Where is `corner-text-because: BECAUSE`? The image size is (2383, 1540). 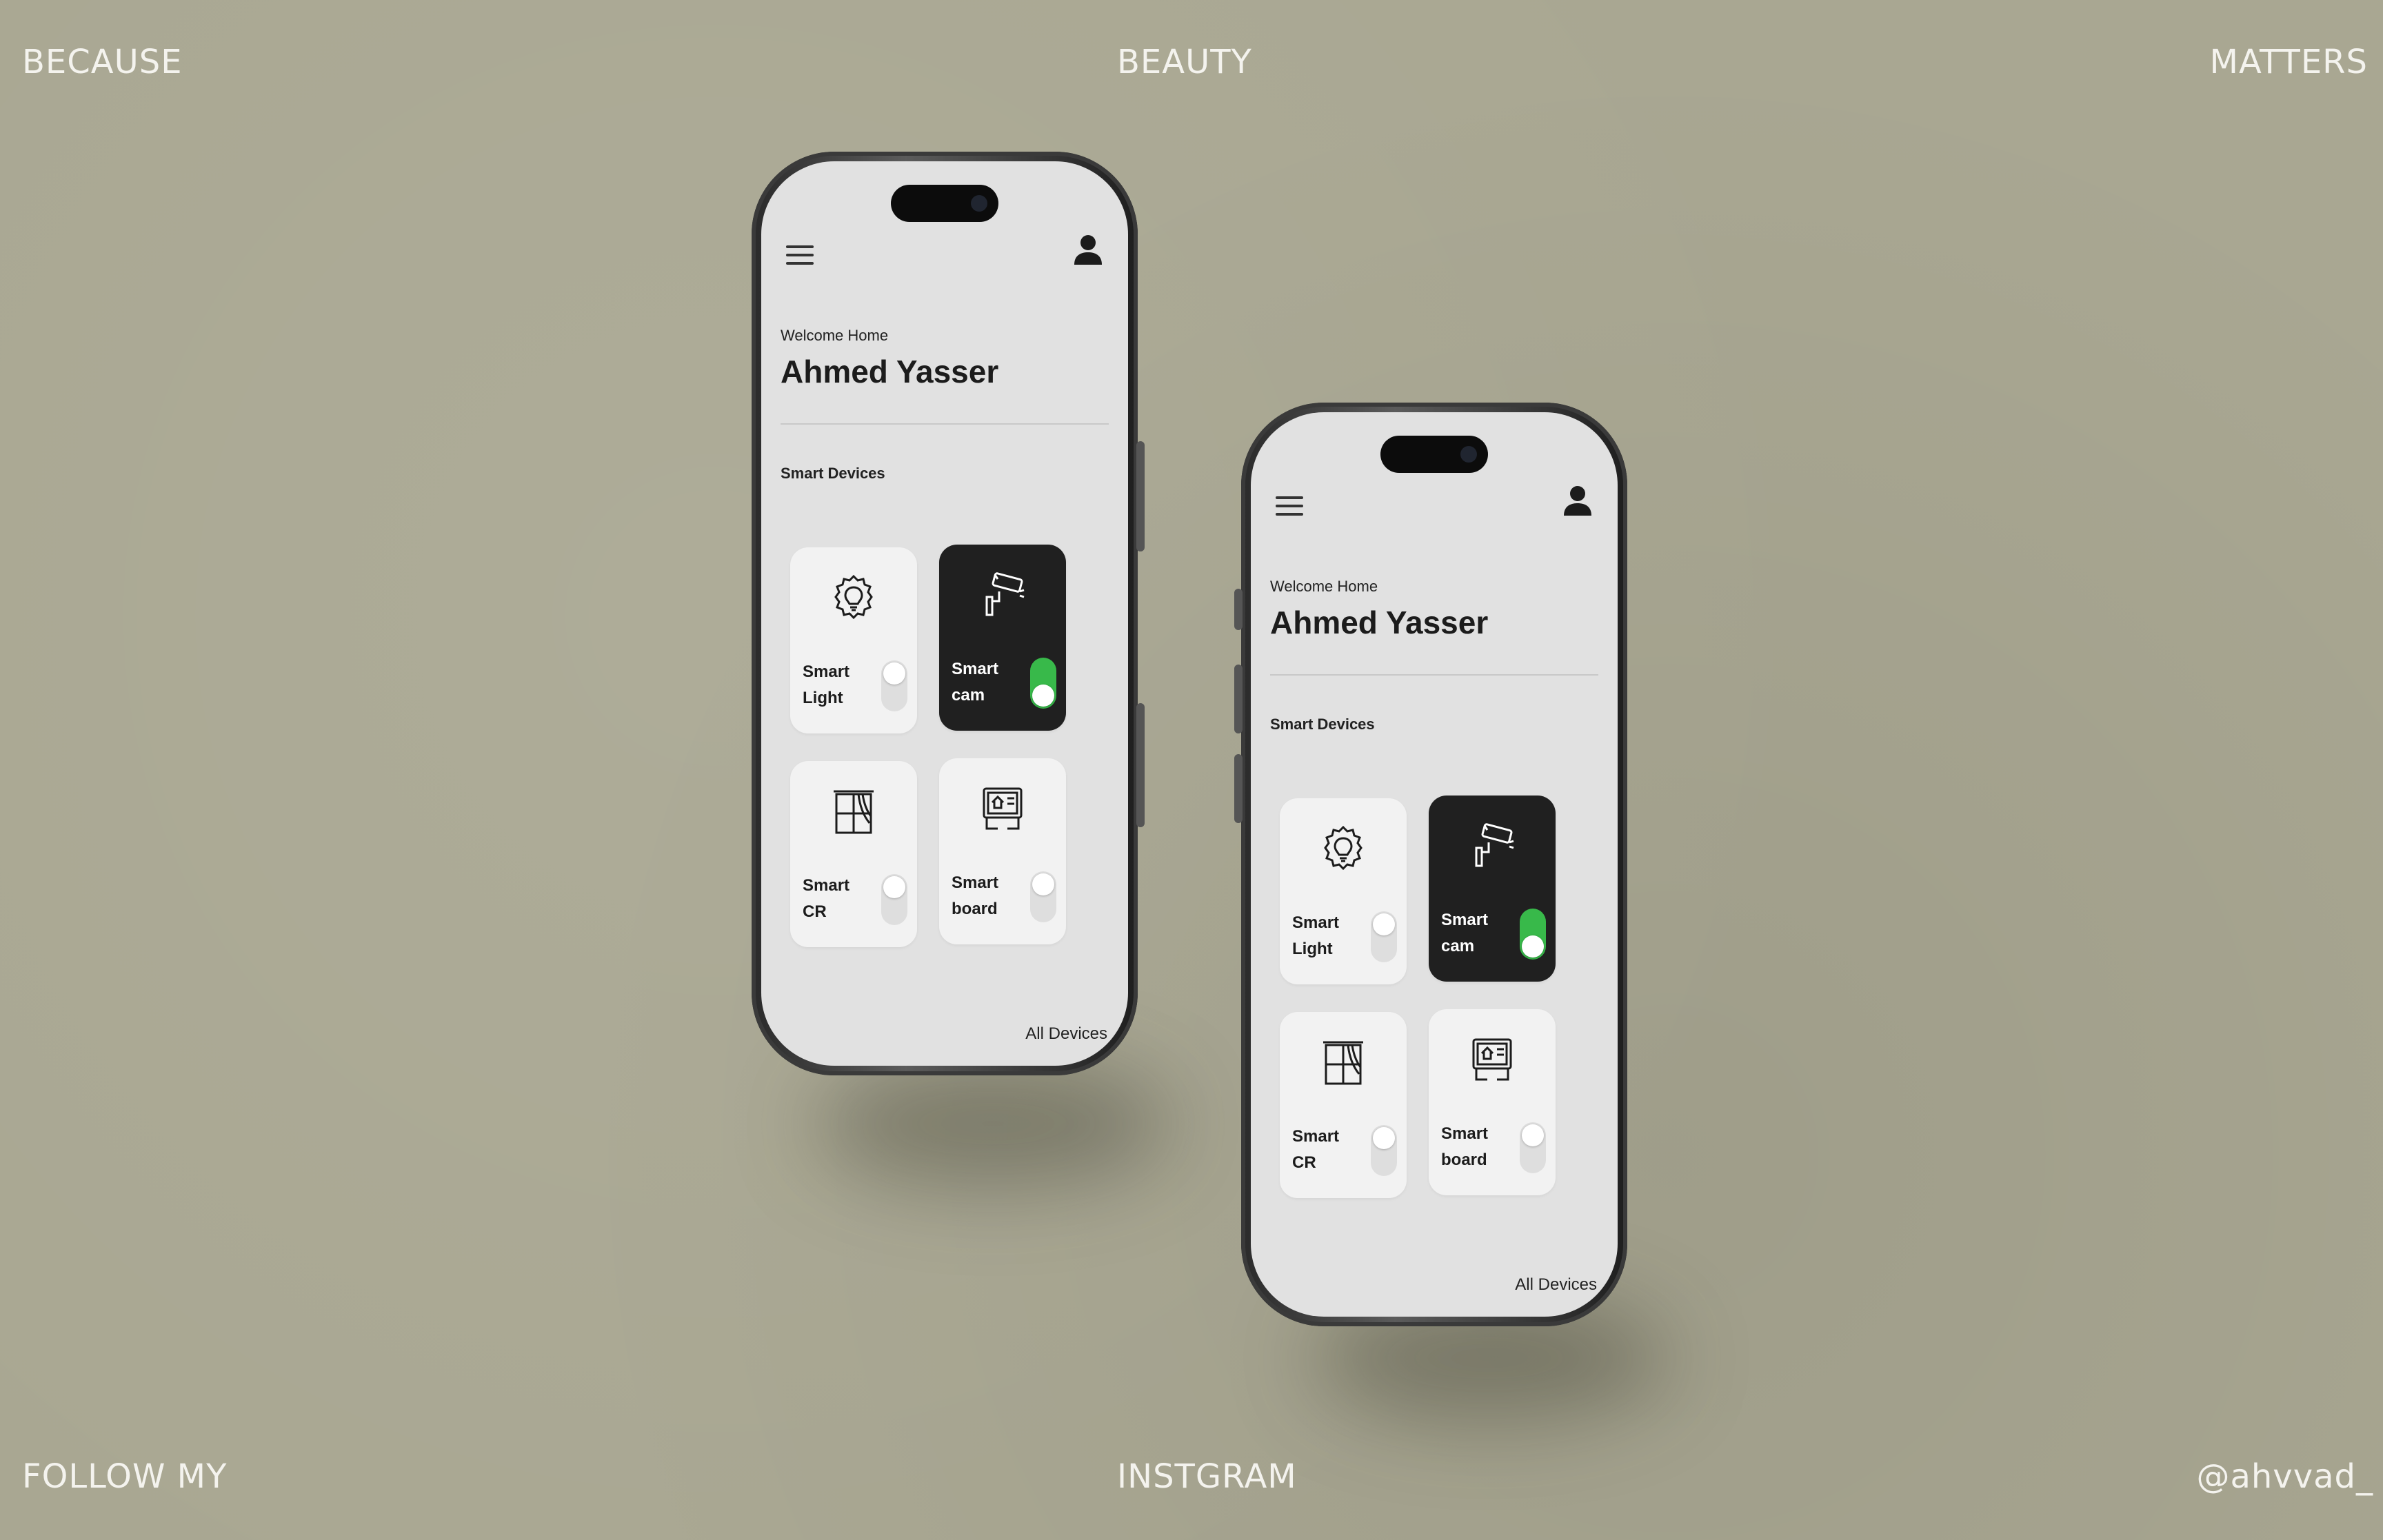
corner-text-because: BECAUSE is located at coordinates (102, 62).